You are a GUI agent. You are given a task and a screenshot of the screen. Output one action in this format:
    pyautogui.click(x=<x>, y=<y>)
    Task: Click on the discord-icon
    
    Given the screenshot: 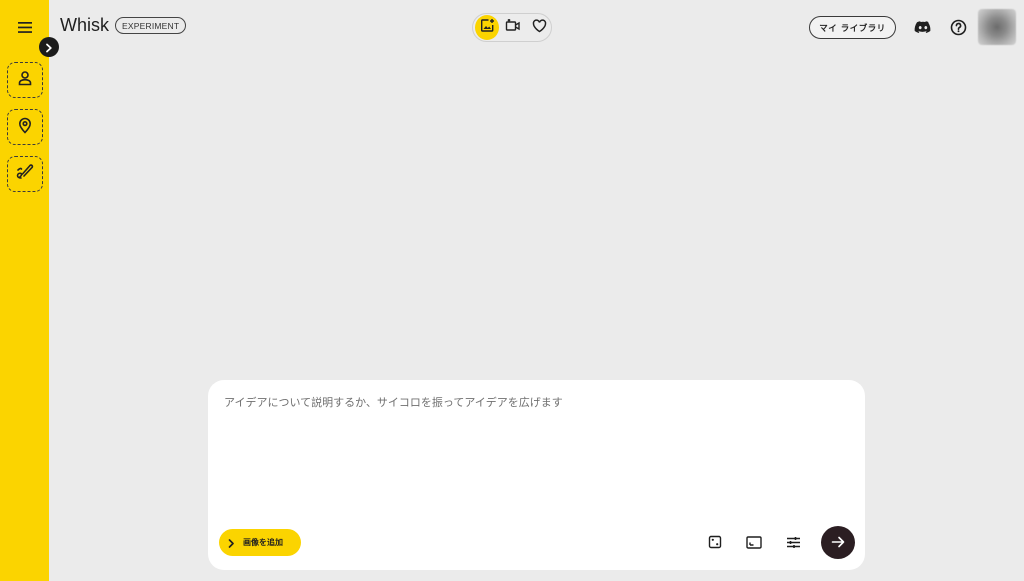 What is the action you would take?
    pyautogui.click(x=923, y=27)
    